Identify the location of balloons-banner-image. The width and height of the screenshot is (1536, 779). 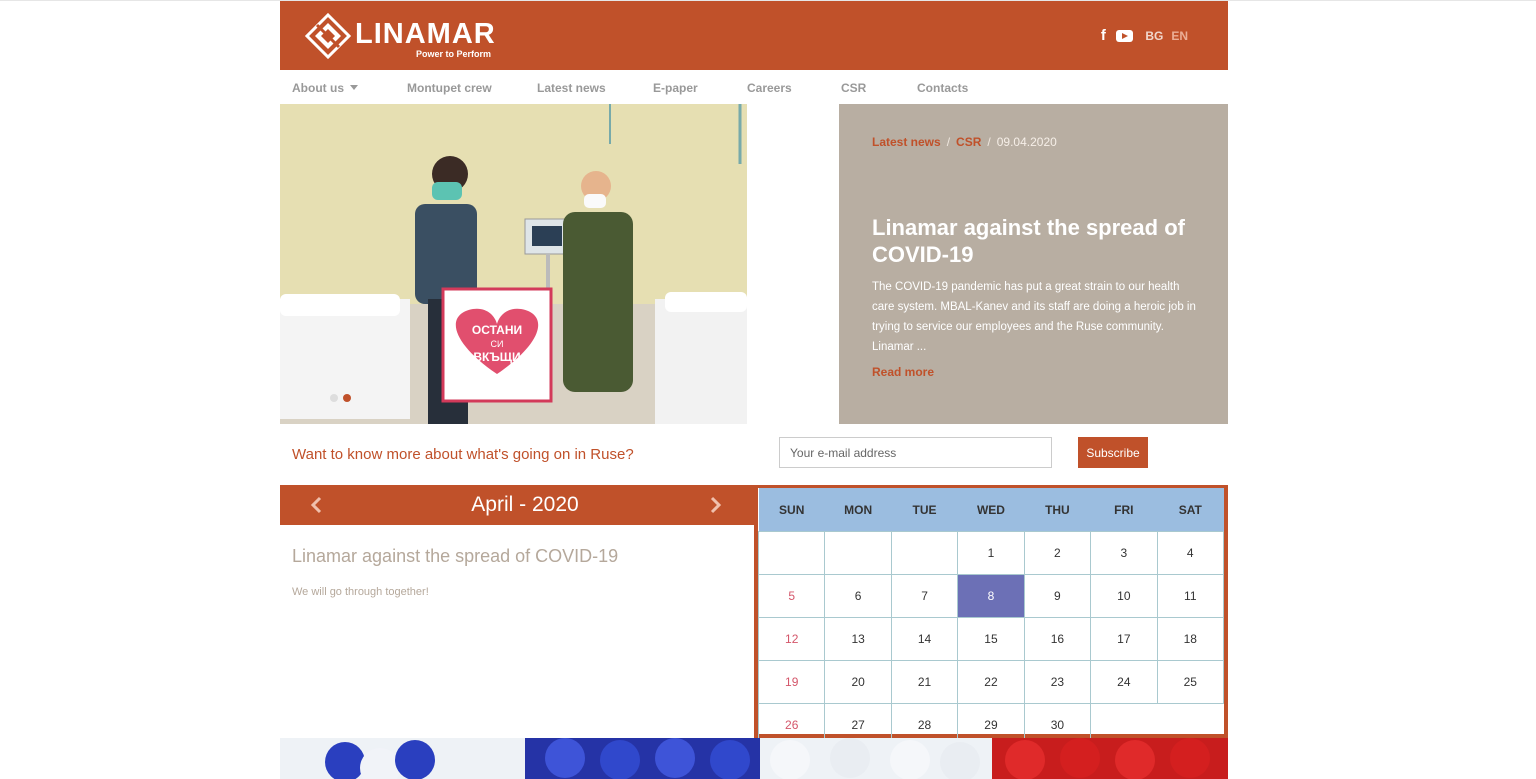
(754, 758).